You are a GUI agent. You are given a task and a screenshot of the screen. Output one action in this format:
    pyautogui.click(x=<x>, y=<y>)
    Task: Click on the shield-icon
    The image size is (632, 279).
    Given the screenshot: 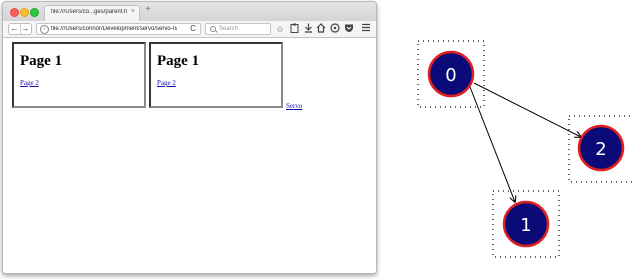 What is the action you would take?
    pyautogui.click(x=349, y=28)
    